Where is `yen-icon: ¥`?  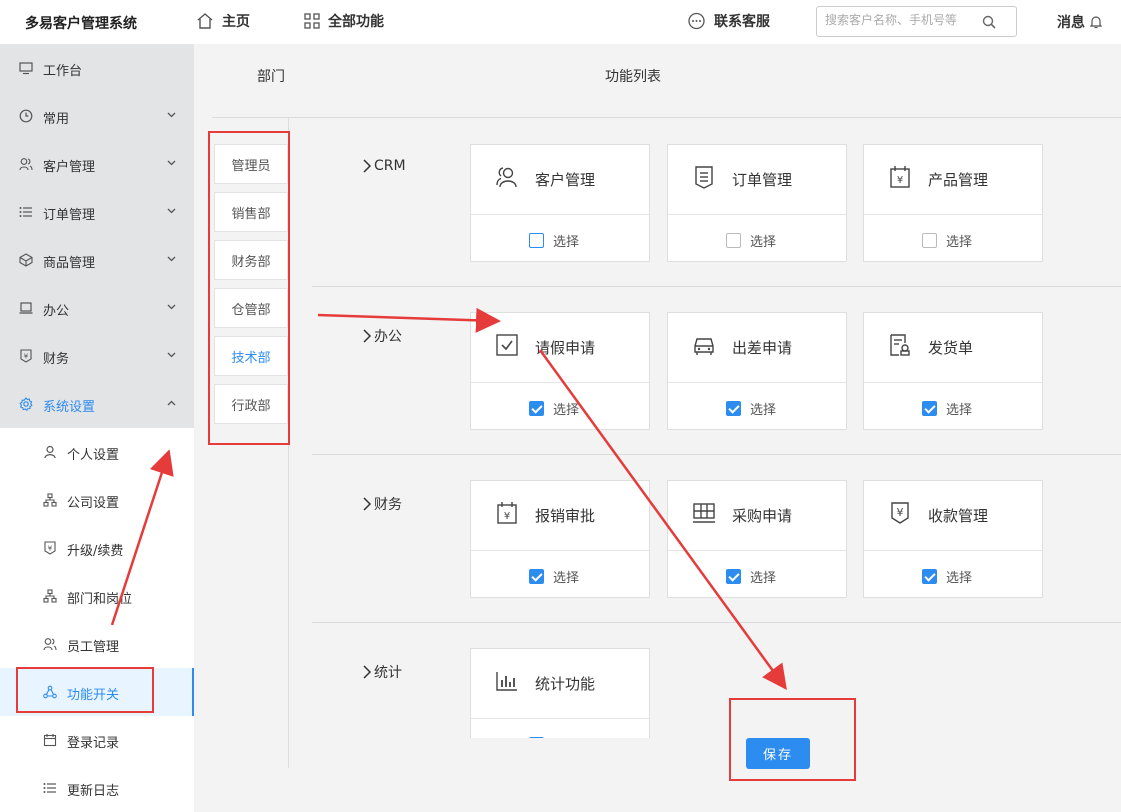
yen-icon: ¥ is located at coordinates (50, 548).